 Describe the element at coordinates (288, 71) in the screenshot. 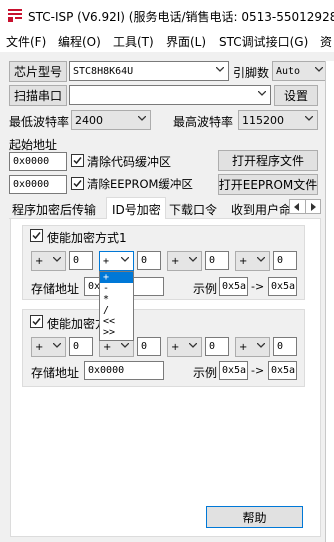

I see `pin-count-value: Auto` at that location.